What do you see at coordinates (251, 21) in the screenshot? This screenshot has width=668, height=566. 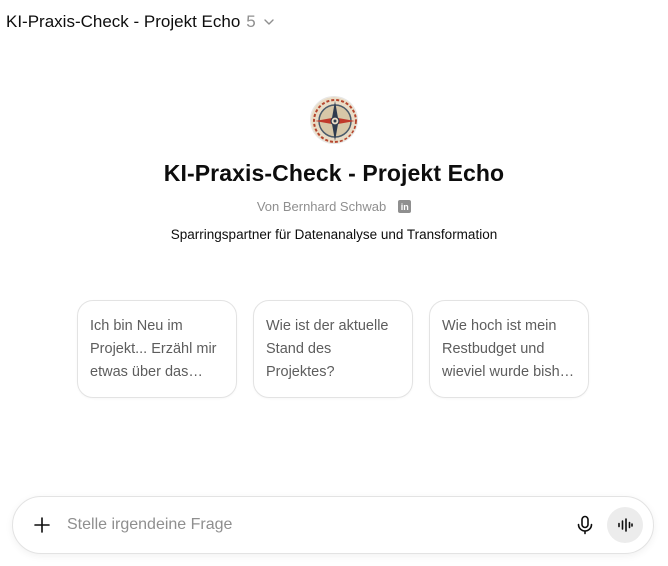 I see `header-version: 5` at bounding box center [251, 21].